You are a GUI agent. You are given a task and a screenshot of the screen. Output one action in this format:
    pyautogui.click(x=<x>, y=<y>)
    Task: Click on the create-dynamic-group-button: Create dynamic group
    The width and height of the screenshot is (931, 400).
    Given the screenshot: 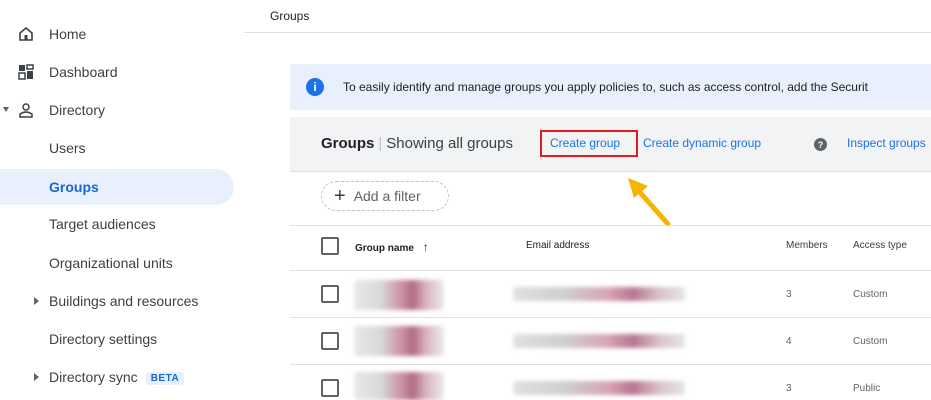 What is the action you would take?
    pyautogui.click(x=702, y=143)
    